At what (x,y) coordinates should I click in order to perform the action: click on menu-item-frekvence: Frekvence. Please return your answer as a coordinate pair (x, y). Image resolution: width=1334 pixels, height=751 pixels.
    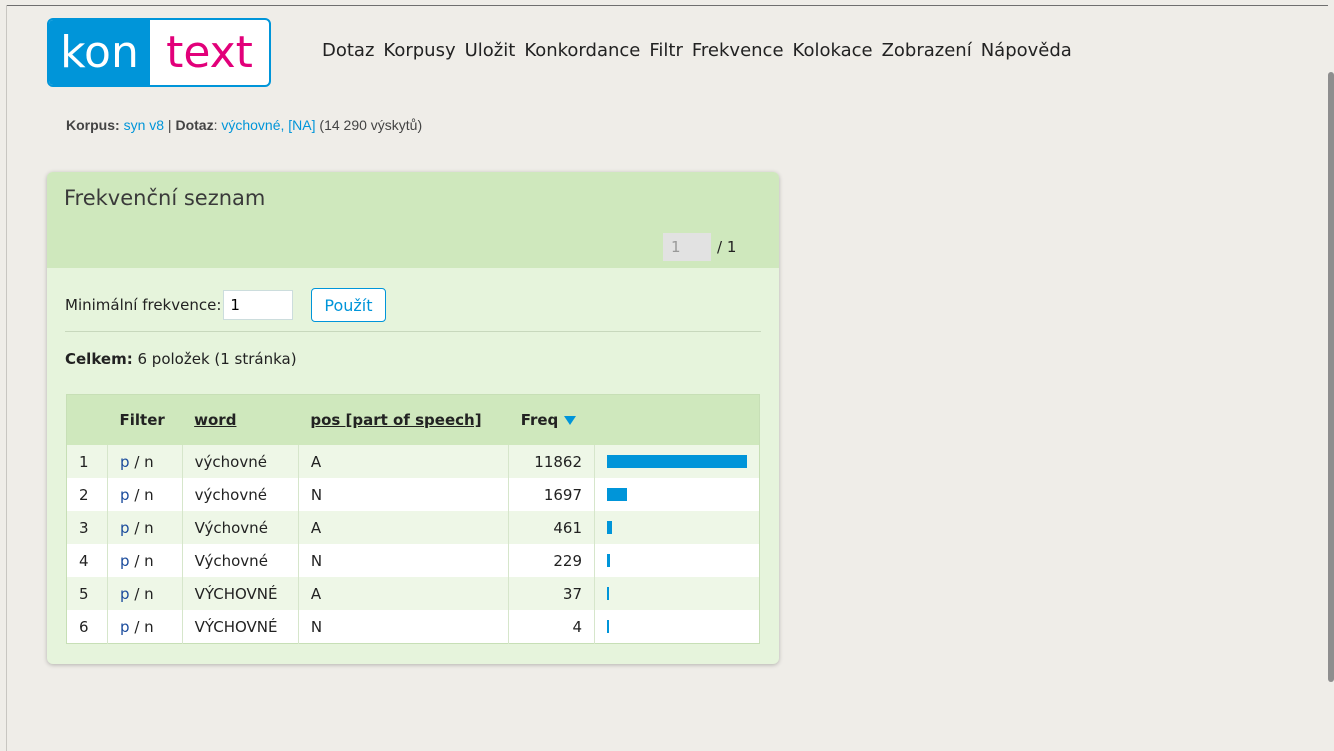
    Looking at the image, I should click on (738, 50).